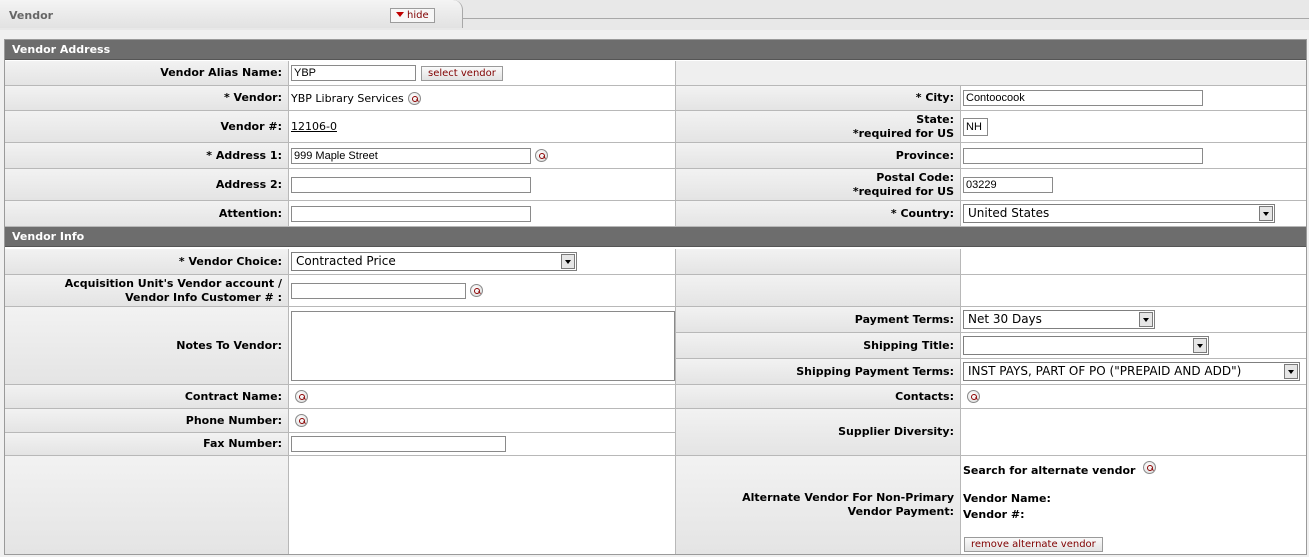  Describe the element at coordinates (994, 514) in the screenshot. I see `alt-vendor-num-label: Vendor #:` at that location.